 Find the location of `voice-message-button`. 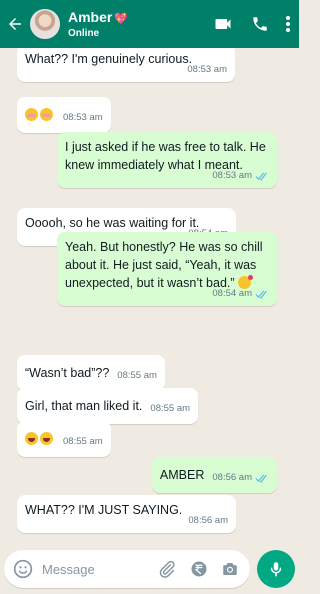

voice-message-button is located at coordinates (276, 569).